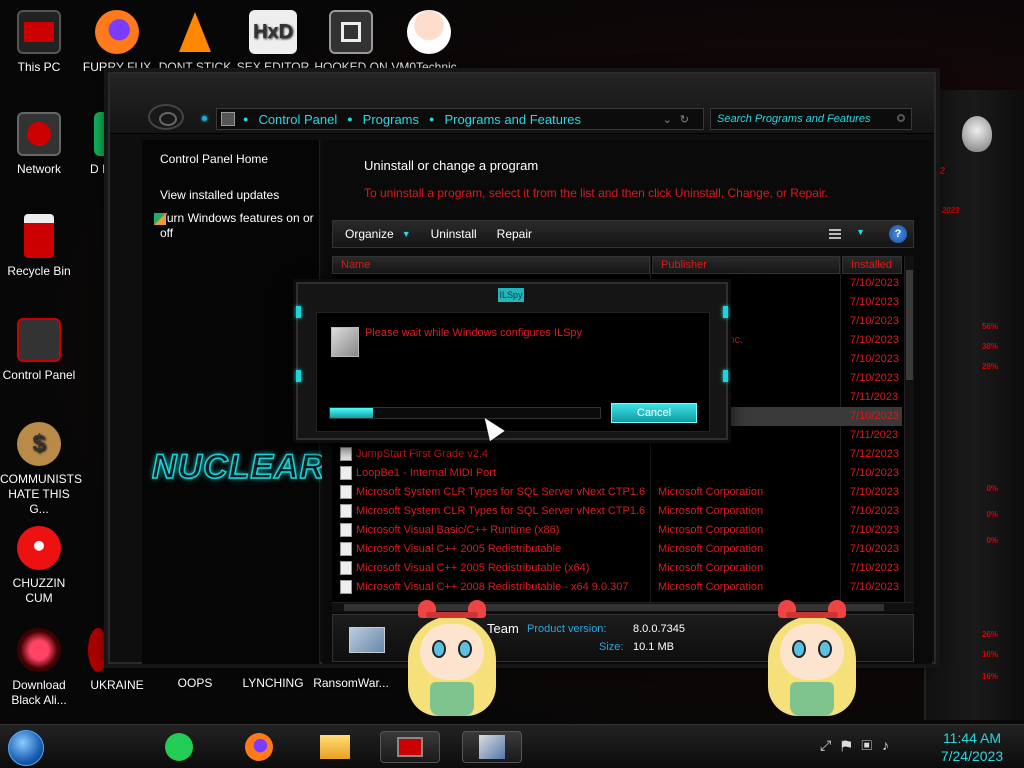 This screenshot has width=1024, height=768. Describe the element at coordinates (160, 219) in the screenshot. I see `shield-icon` at that location.